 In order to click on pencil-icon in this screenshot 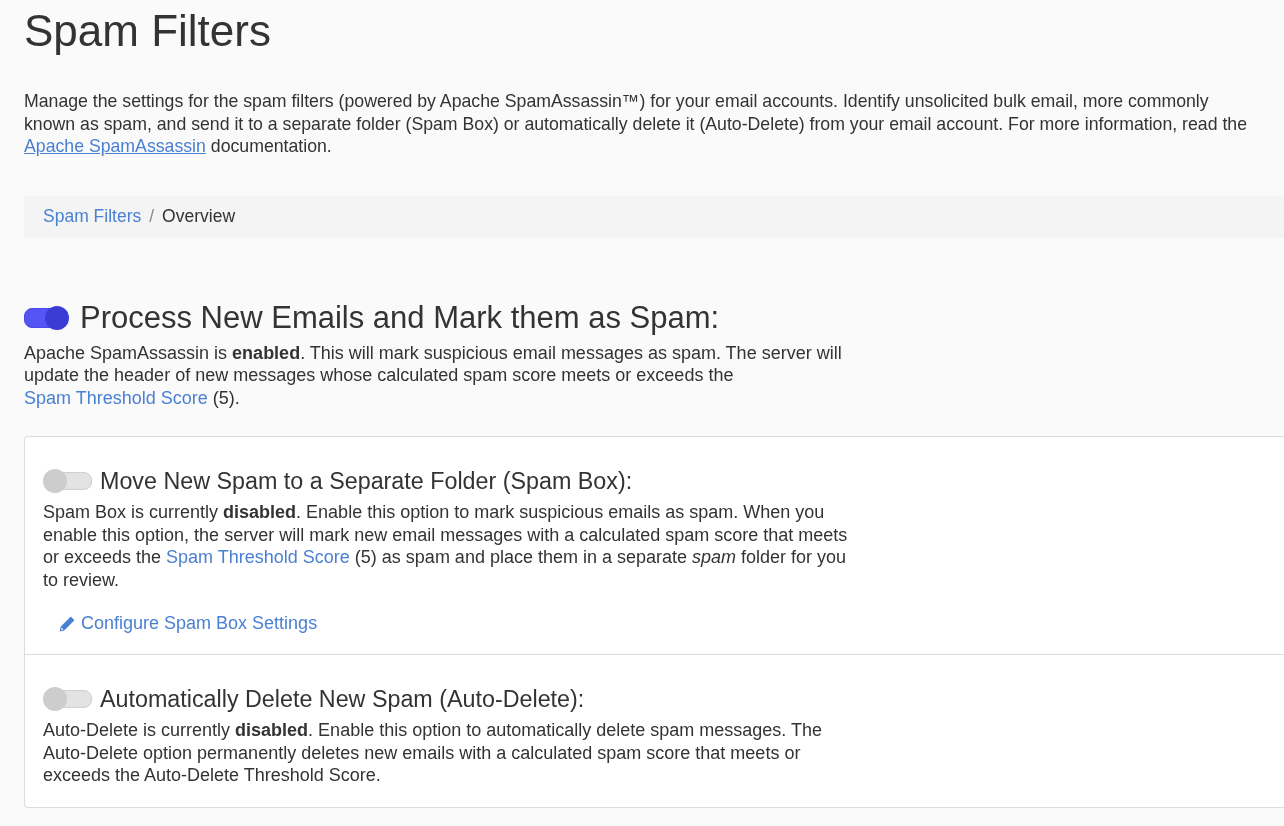, I will do `click(67, 623)`.